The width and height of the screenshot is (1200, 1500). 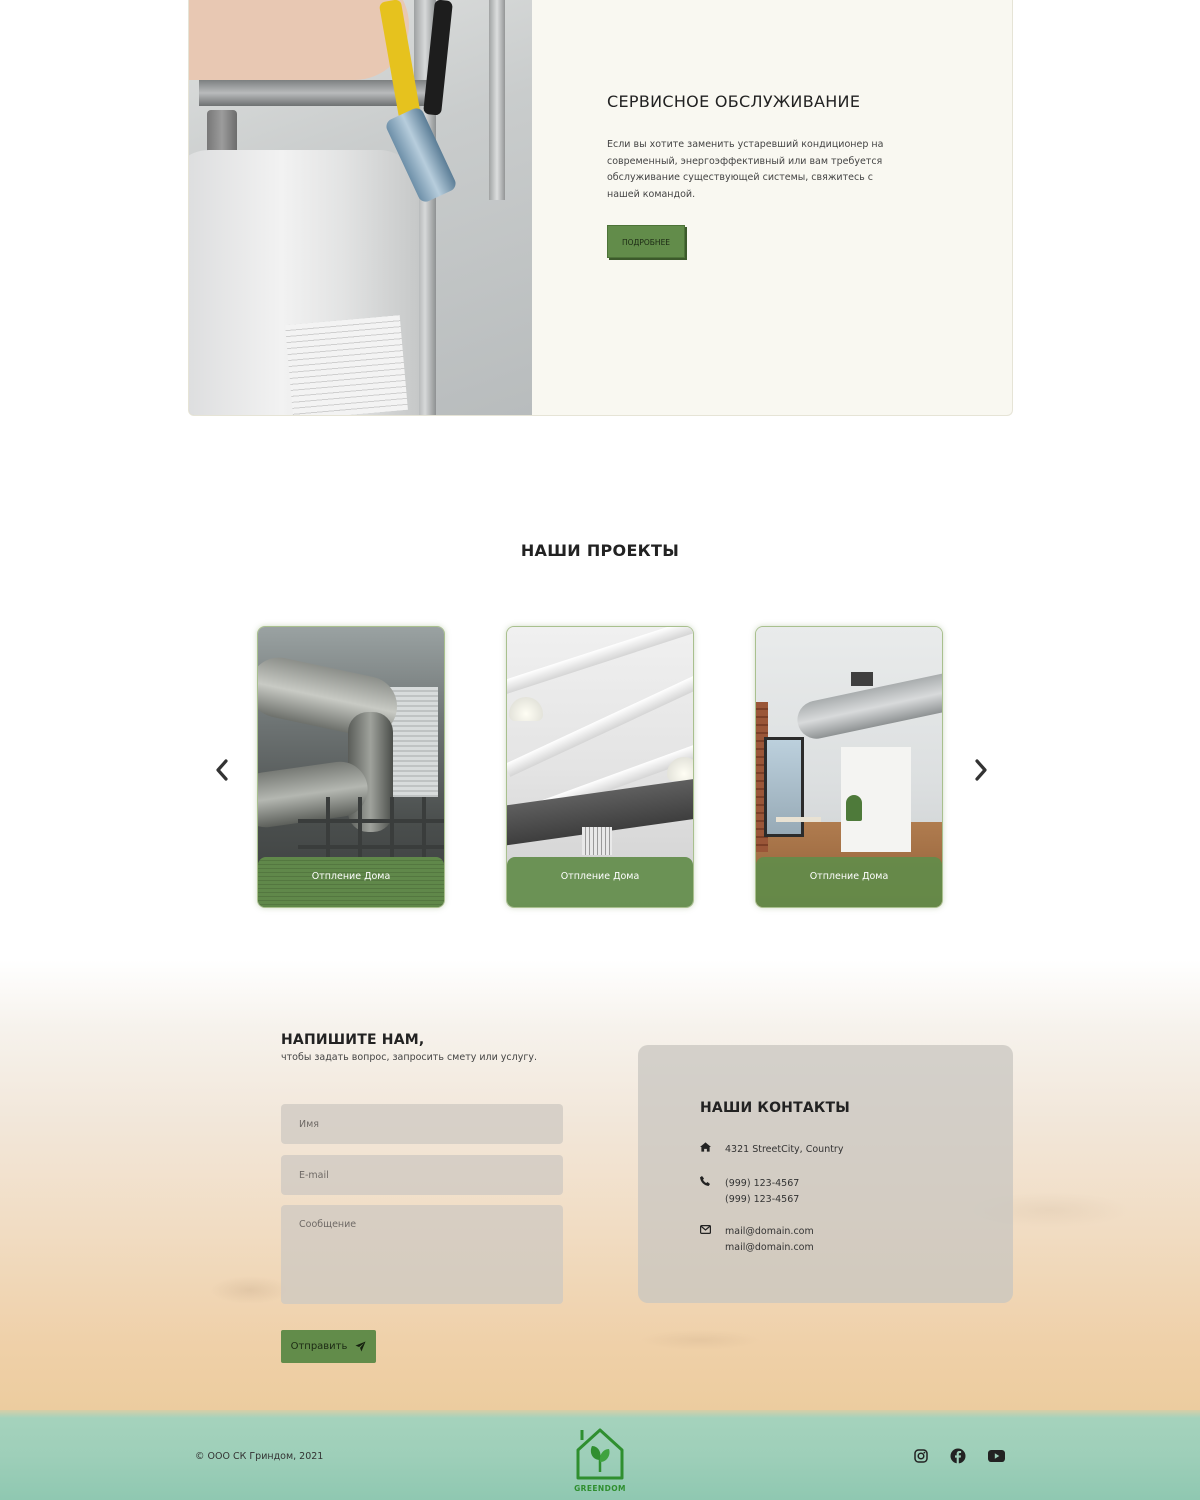 I want to click on send-button: Отправить, so click(x=328, y=1346).